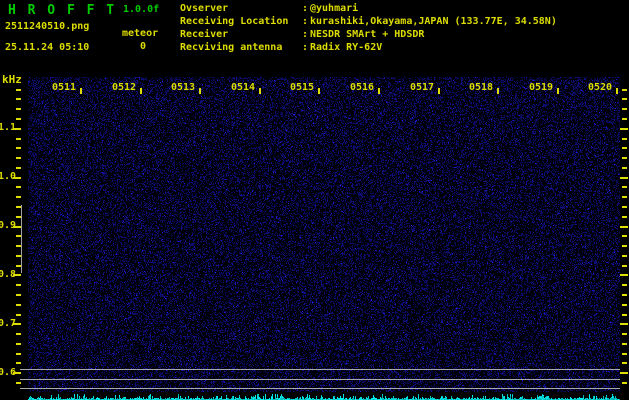  I want to click on x-tick-label: 0511, so click(64, 87).